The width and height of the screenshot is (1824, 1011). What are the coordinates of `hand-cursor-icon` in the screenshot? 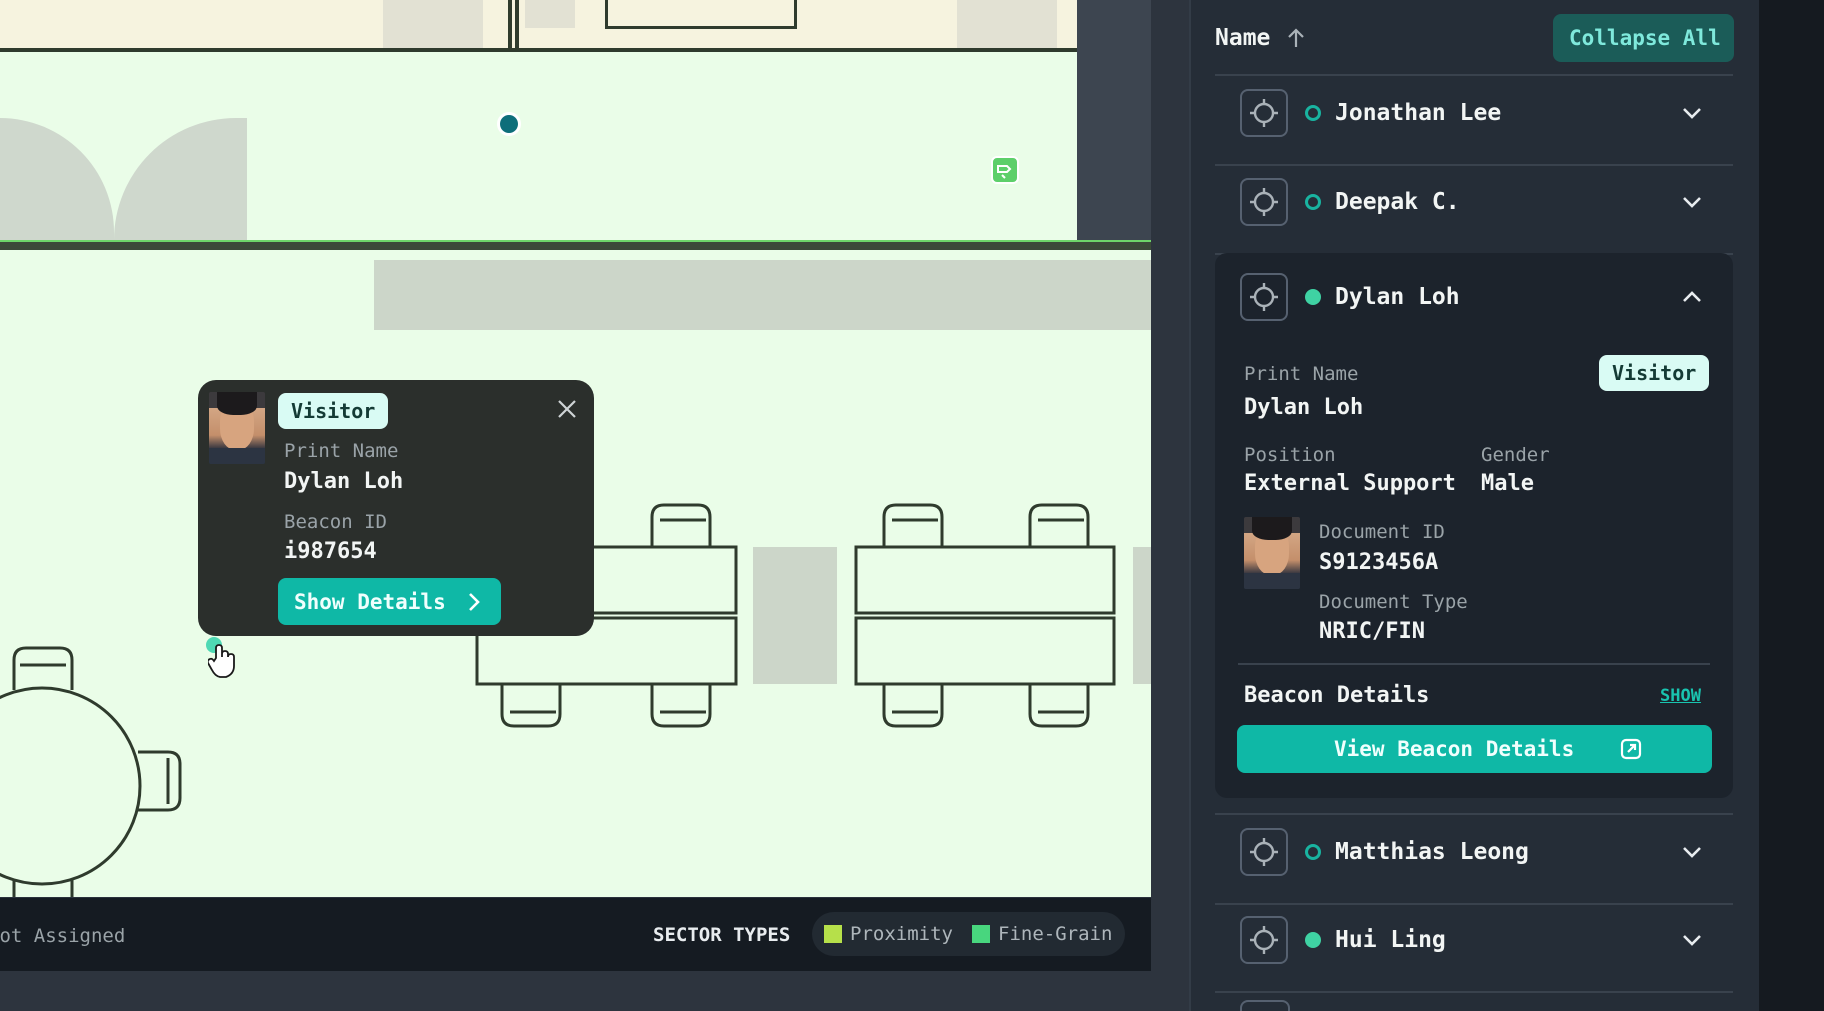 It's located at (221, 661).